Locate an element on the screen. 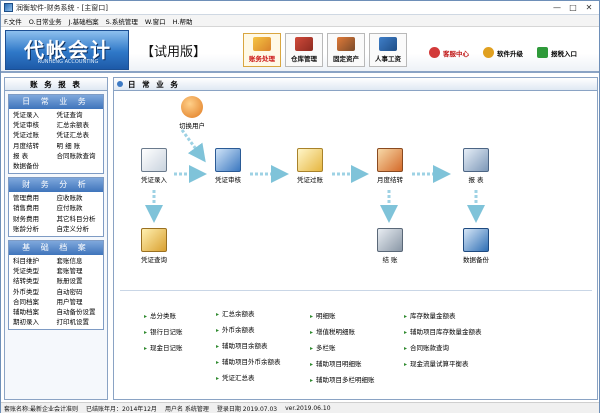 The height and width of the screenshot is (413, 600). section-title-analysis: 财 务 分 析 is located at coordinates (56, 185).